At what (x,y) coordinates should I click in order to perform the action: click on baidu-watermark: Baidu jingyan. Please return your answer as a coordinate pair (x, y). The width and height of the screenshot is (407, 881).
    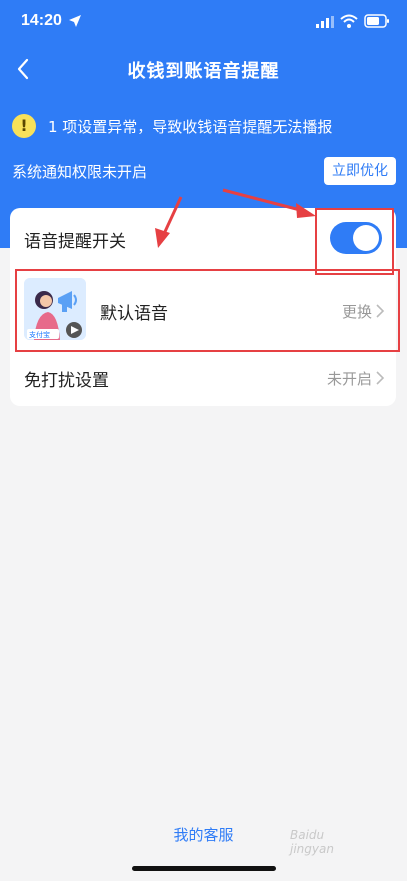
    Looking at the image, I should click on (346, 848).